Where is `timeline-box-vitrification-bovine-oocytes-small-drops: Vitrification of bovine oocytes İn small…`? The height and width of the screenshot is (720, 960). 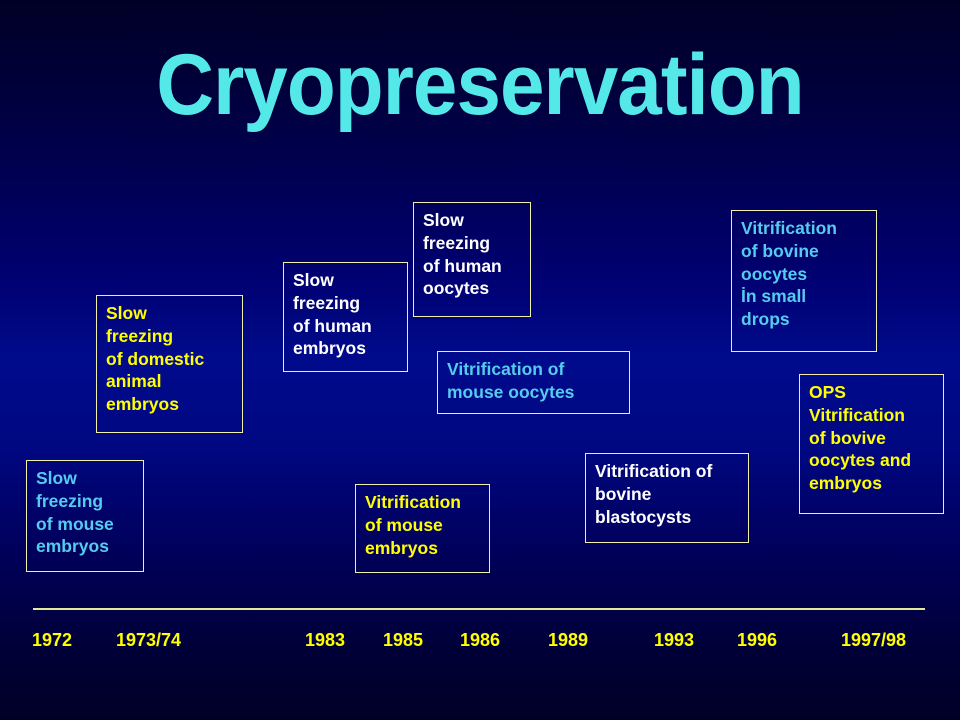 timeline-box-vitrification-bovine-oocytes-small-drops: Vitrification of bovine oocytes İn small… is located at coordinates (804, 281).